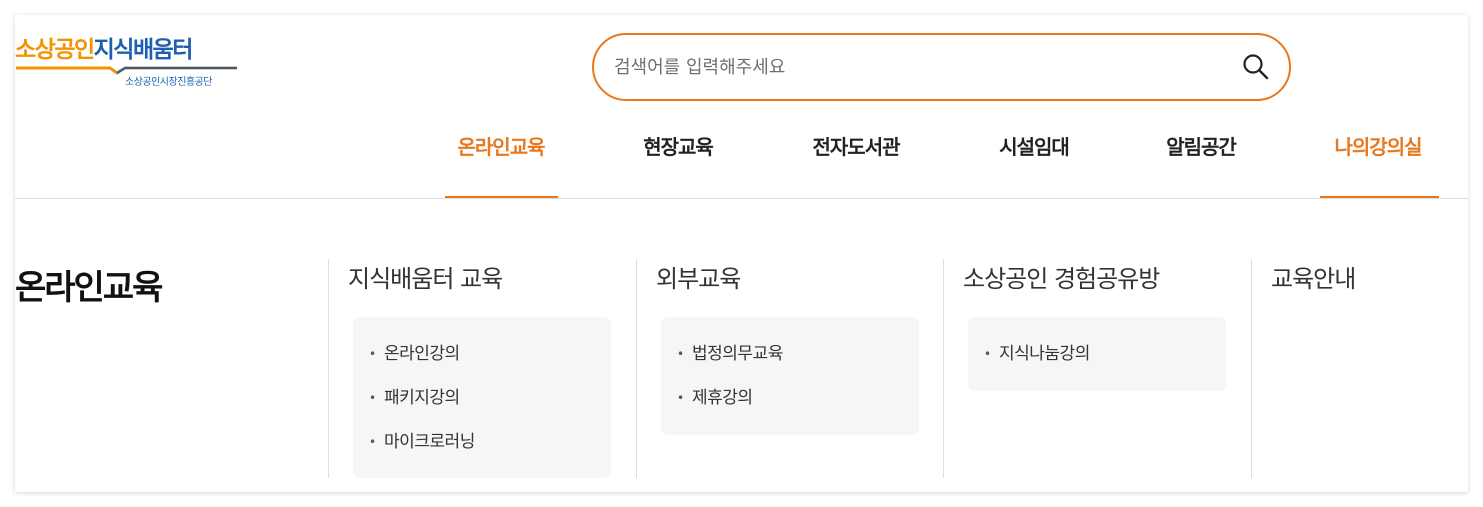 The height and width of the screenshot is (507, 1483). I want to click on submenu-box: • 지식나눔강의, so click(1097, 354).